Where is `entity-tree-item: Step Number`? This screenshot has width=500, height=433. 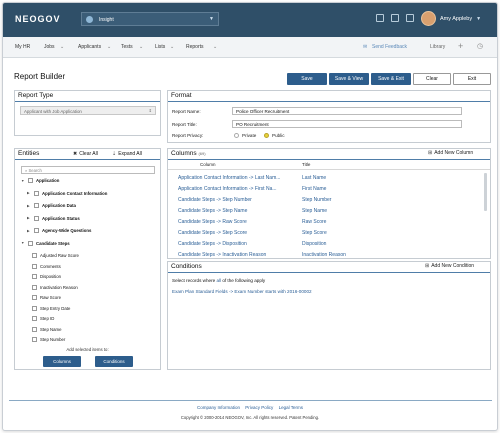
entity-tree-item: Step Number is located at coordinates (48, 339).